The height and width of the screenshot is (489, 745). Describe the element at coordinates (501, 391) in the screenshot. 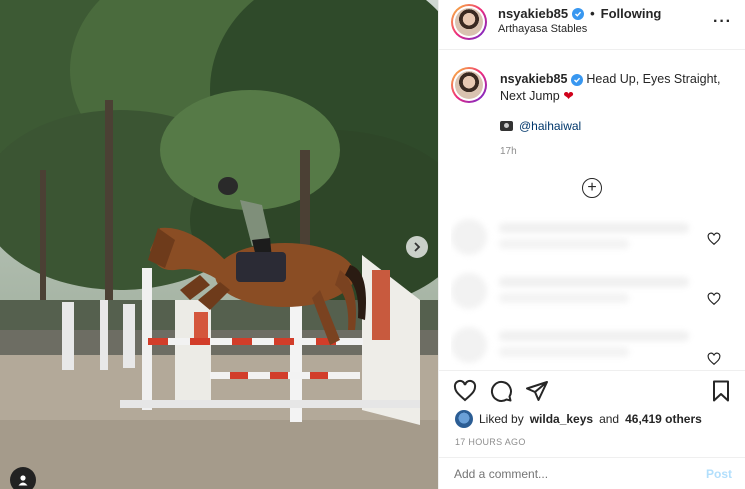

I see `comment-icon` at that location.